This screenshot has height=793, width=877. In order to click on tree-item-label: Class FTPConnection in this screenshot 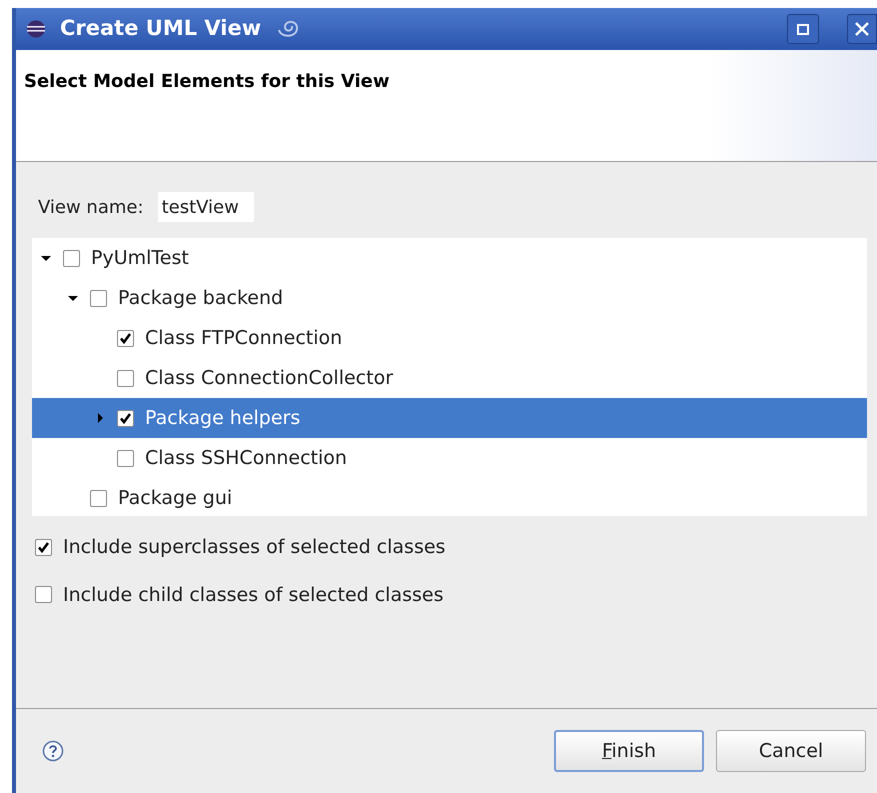, I will do `click(243, 338)`.